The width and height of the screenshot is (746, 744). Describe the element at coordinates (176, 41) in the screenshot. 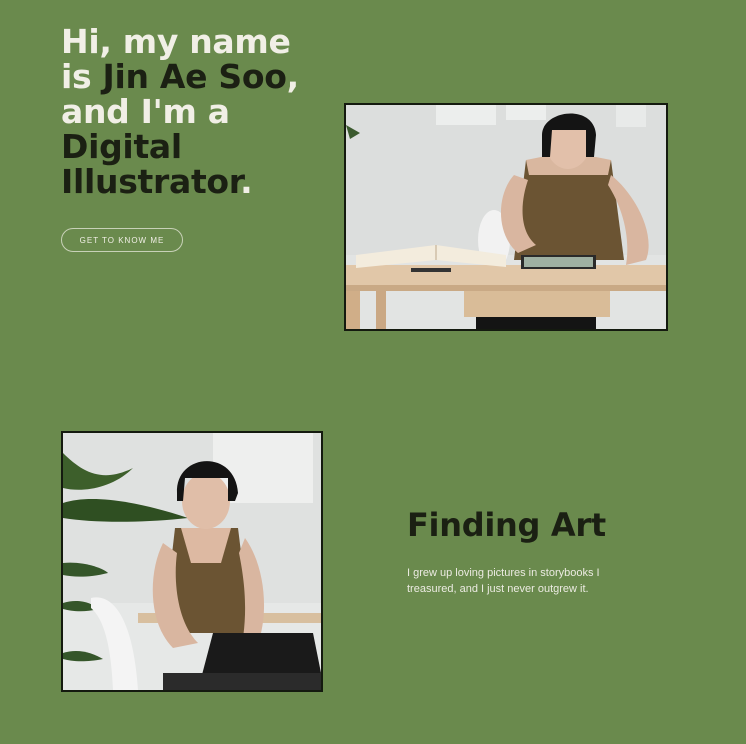

I see `hero-line-1: Hi, my name` at that location.